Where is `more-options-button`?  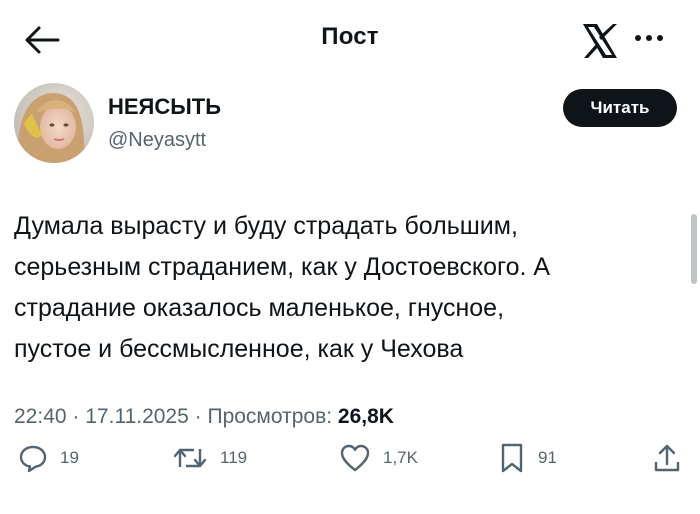 more-options-button is located at coordinates (650, 40).